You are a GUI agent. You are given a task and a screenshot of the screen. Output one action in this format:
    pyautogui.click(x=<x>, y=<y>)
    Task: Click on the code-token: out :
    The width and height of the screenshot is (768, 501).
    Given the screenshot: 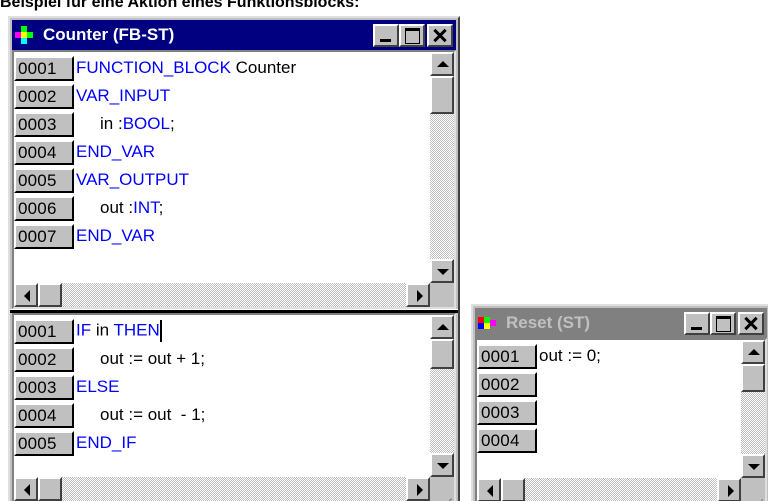 What is the action you would take?
    pyautogui.click(x=117, y=207)
    